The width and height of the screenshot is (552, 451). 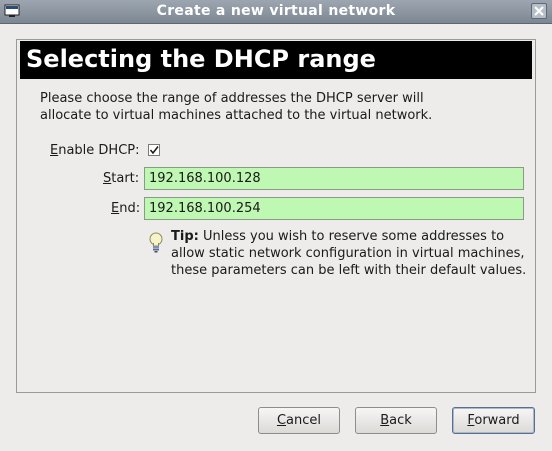 I want to click on forward-button: Forward, so click(x=493, y=420).